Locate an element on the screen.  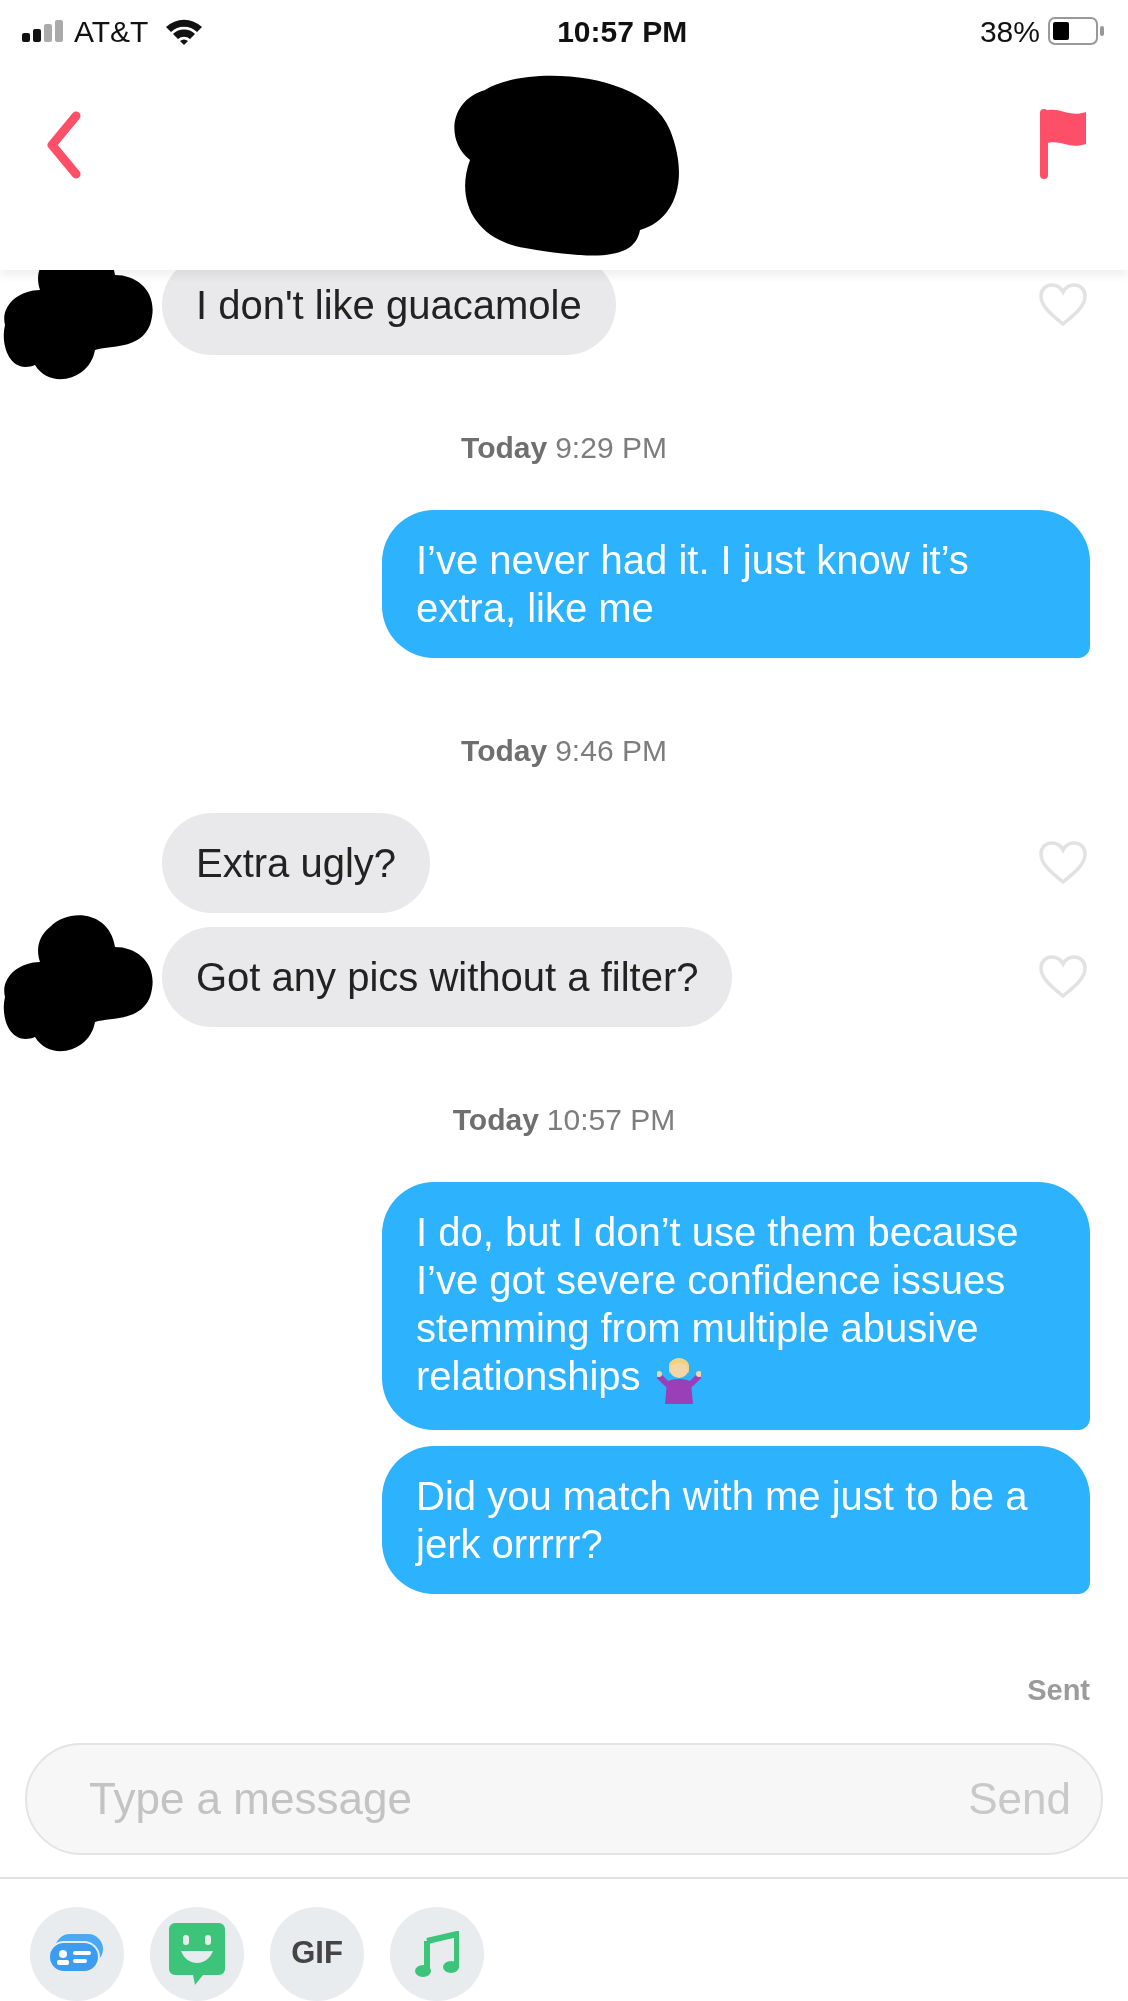
message-bubble: Extra ugly? is located at coordinates (296, 863).